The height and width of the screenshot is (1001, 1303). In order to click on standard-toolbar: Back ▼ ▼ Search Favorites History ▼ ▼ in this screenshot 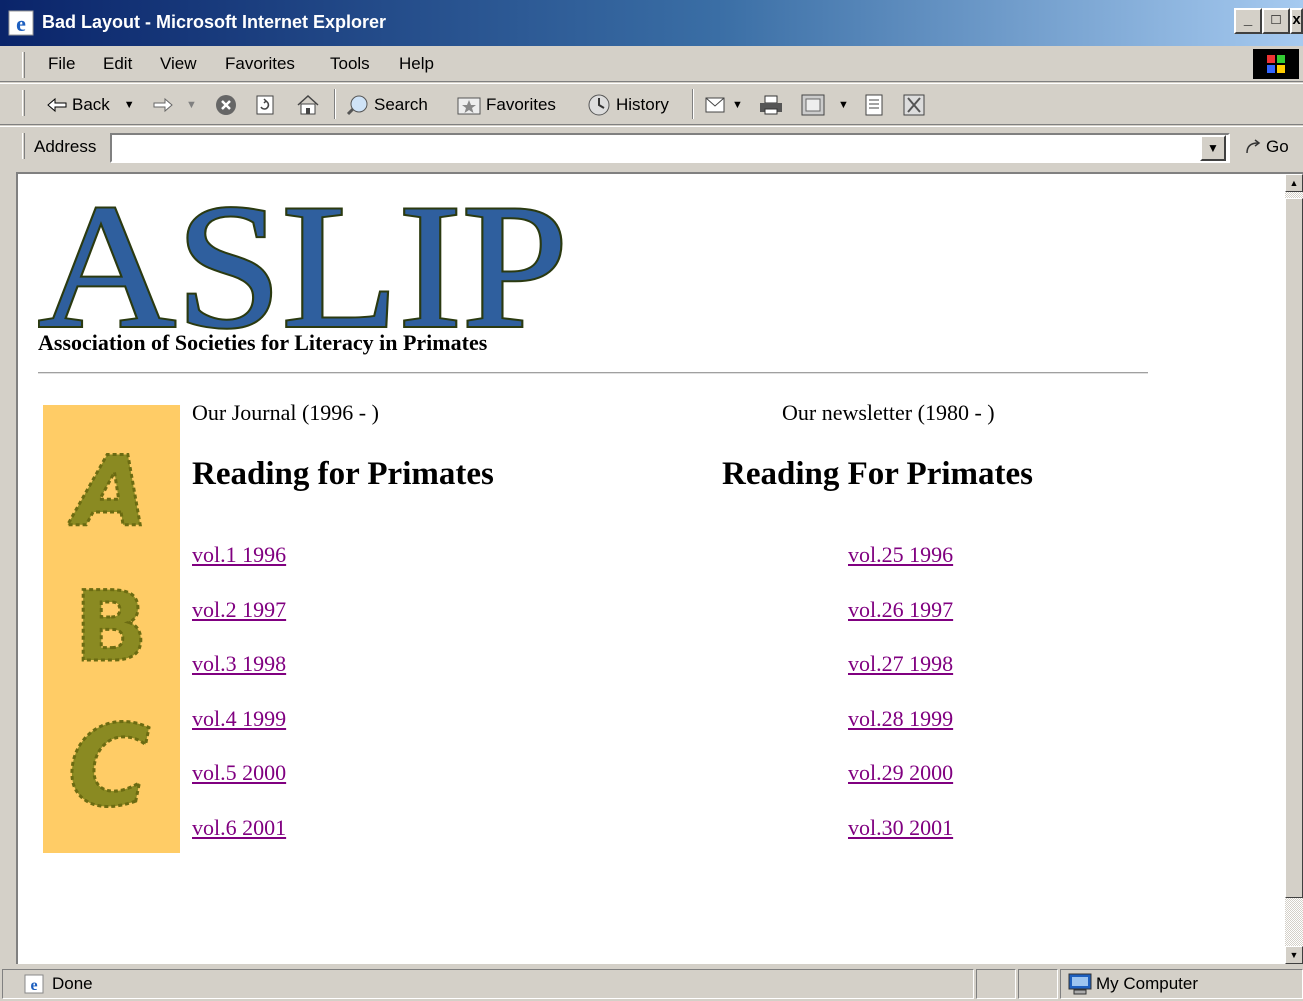, I will do `click(651, 104)`.